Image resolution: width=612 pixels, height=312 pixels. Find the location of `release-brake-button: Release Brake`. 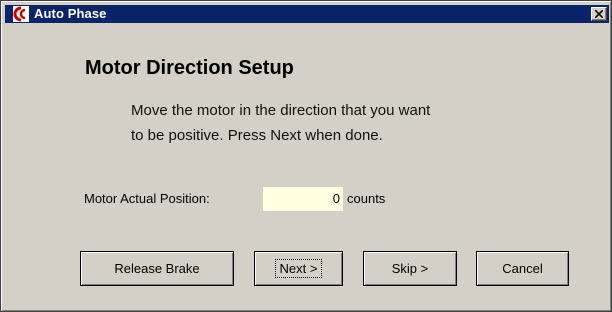

release-brake-button: Release Brake is located at coordinates (157, 268).